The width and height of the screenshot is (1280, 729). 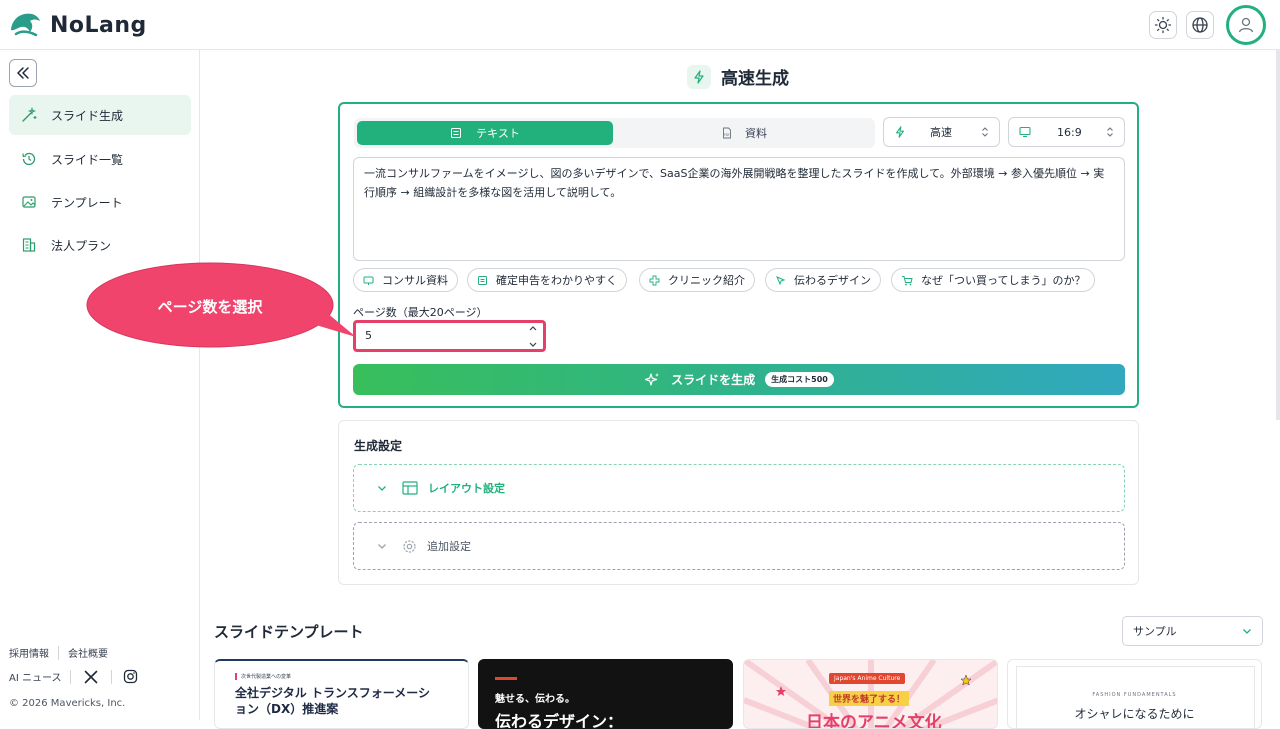 What do you see at coordinates (29, 159) in the screenshot?
I see `history-icon` at bounding box center [29, 159].